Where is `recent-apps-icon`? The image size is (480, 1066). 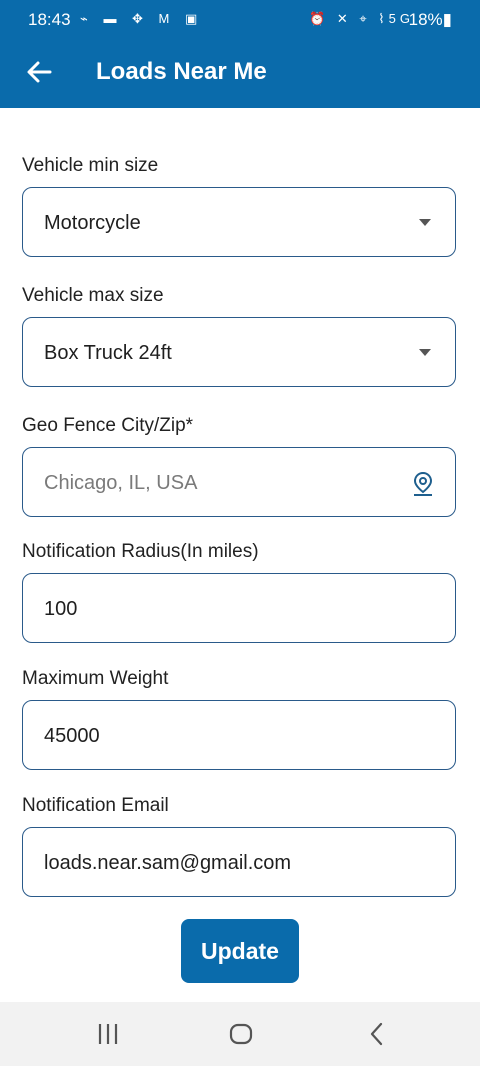
recent-apps-icon is located at coordinates (108, 1034).